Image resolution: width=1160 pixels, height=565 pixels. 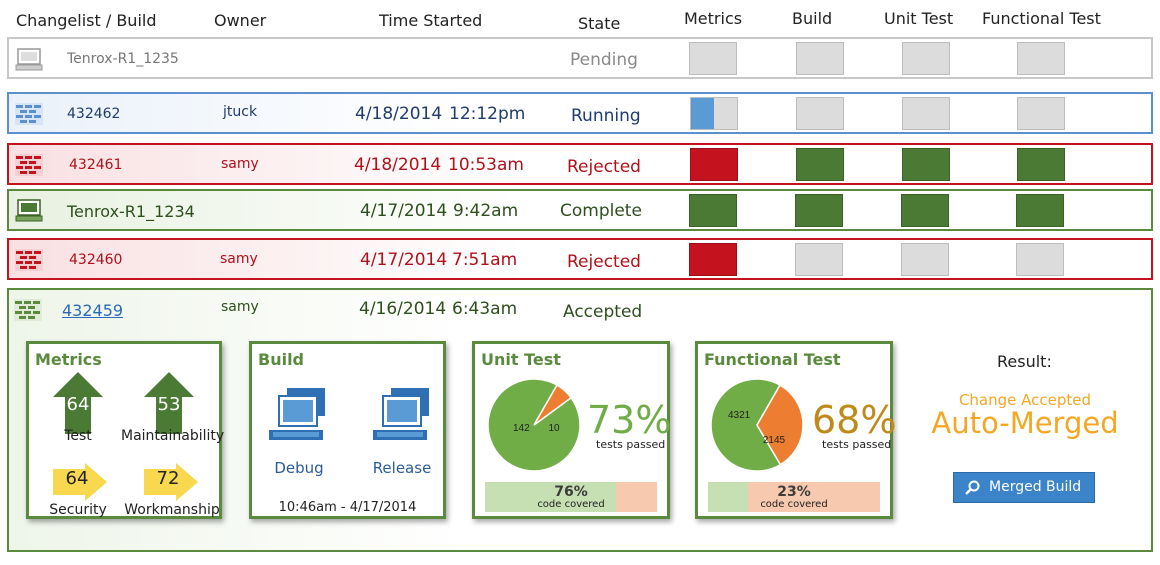 What do you see at coordinates (485, 309) in the screenshot?
I see `start-time: 6:43am` at bounding box center [485, 309].